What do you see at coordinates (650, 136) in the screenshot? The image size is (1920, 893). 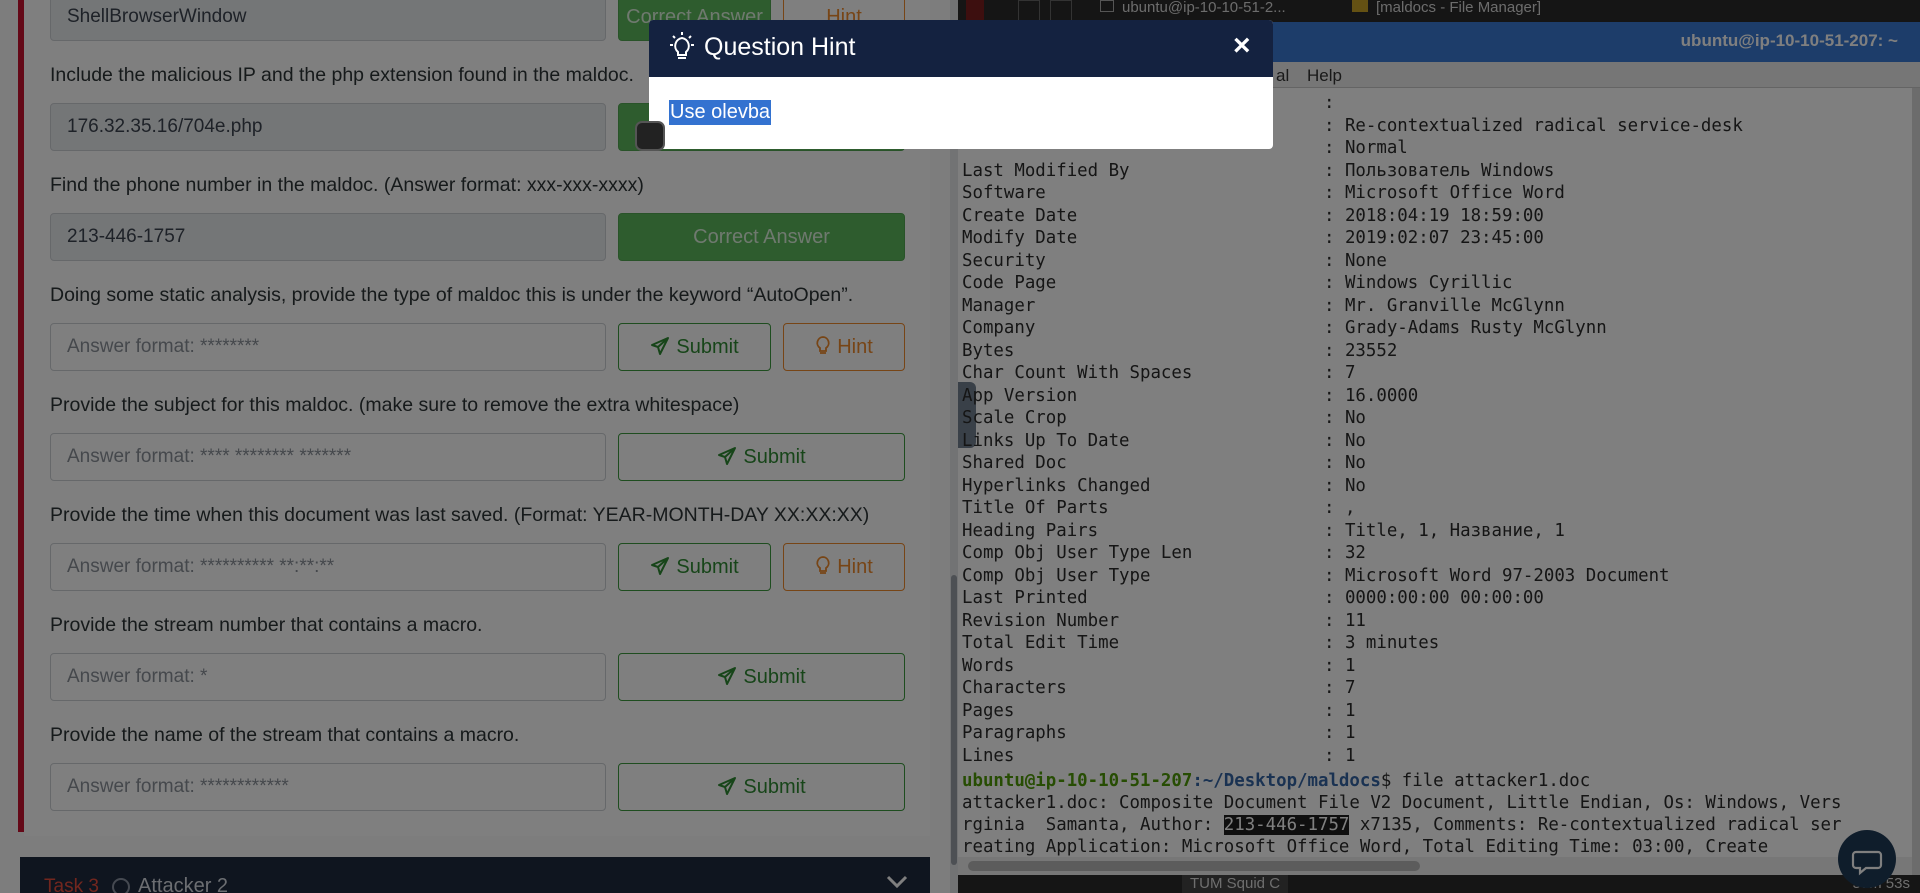 I see `screenshot-tool-icon` at bounding box center [650, 136].